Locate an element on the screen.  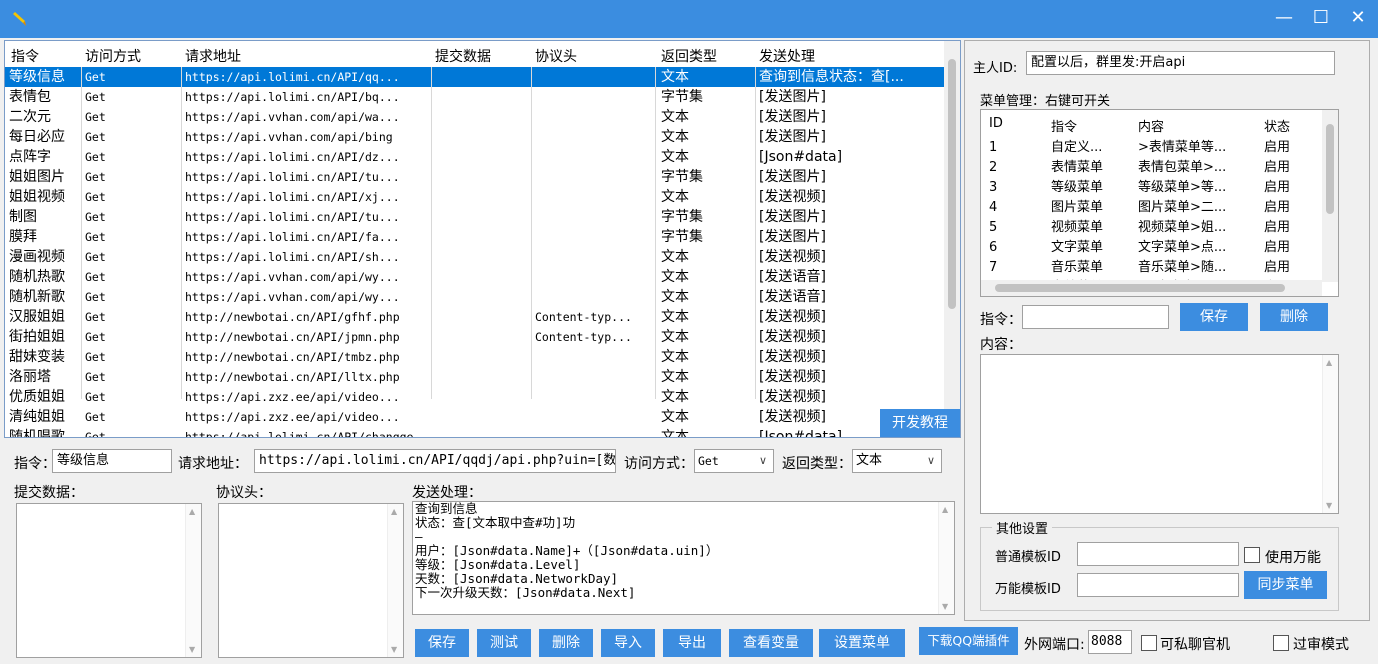
private-chat-checkbox is located at coordinates (1149, 643).